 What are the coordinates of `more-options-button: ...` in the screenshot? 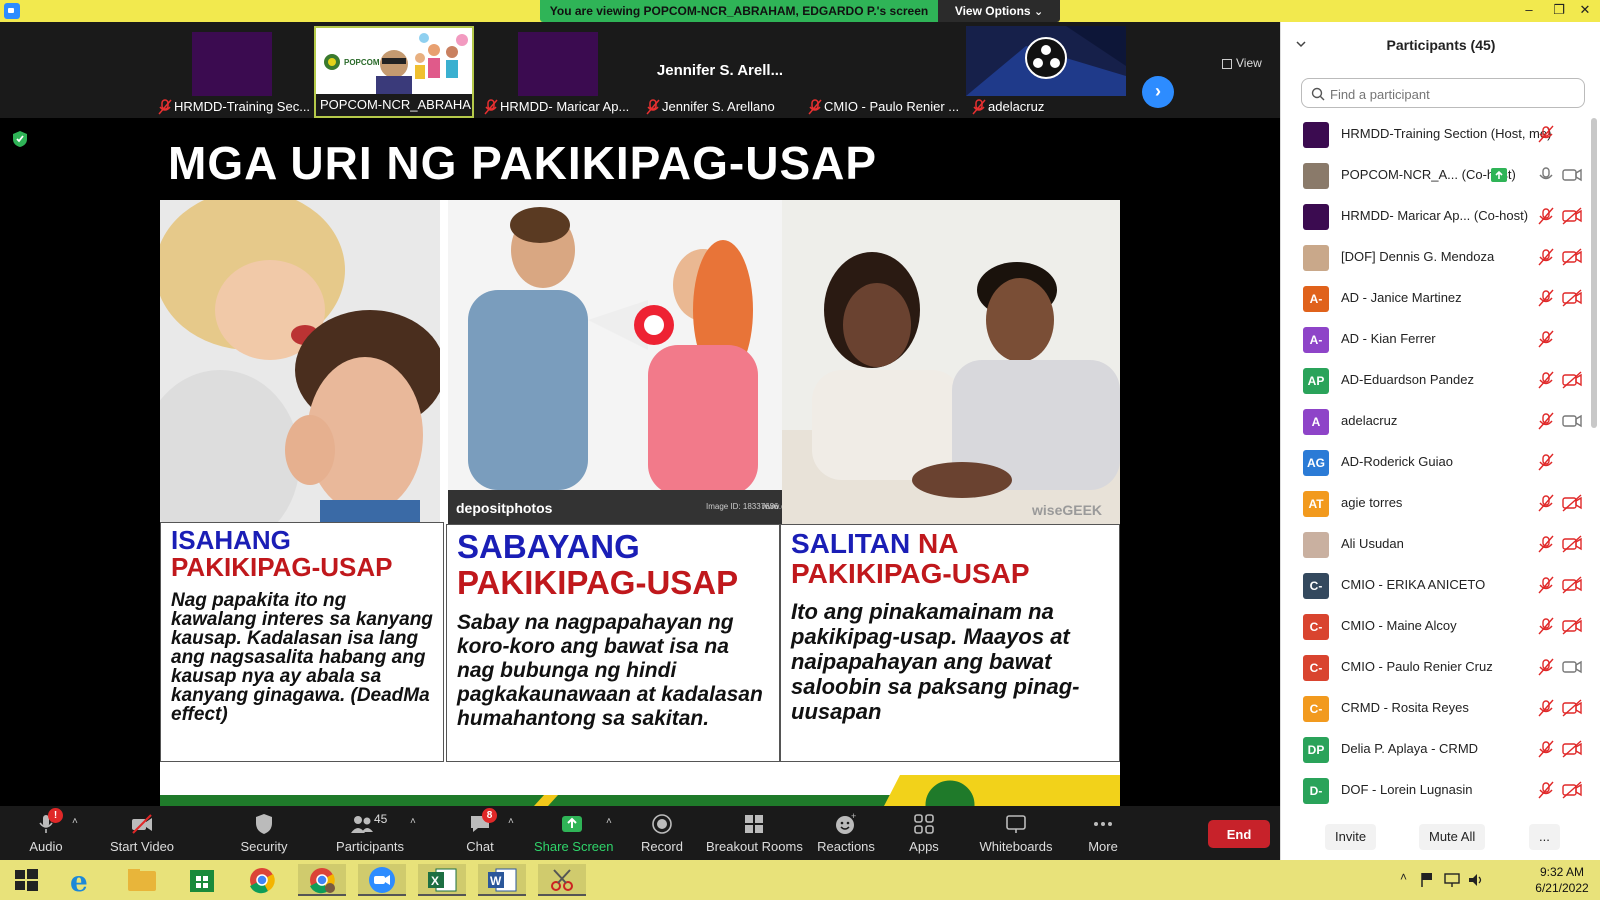 It's located at (1544, 837).